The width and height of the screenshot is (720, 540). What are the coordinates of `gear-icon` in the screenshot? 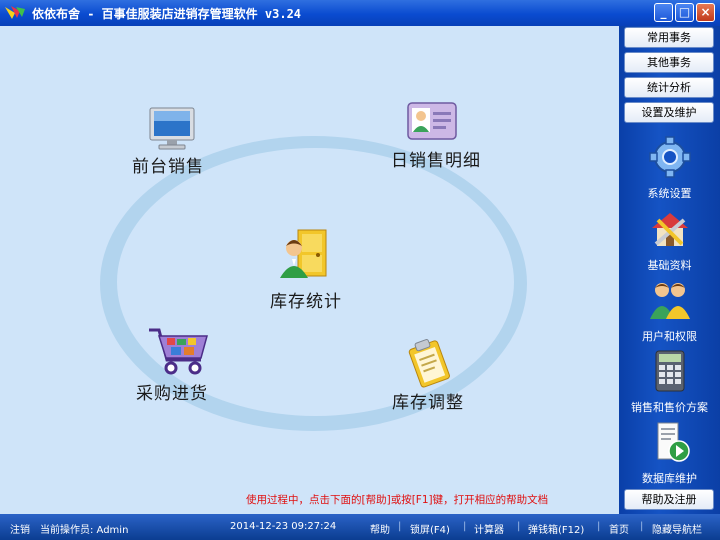 It's located at (669, 157).